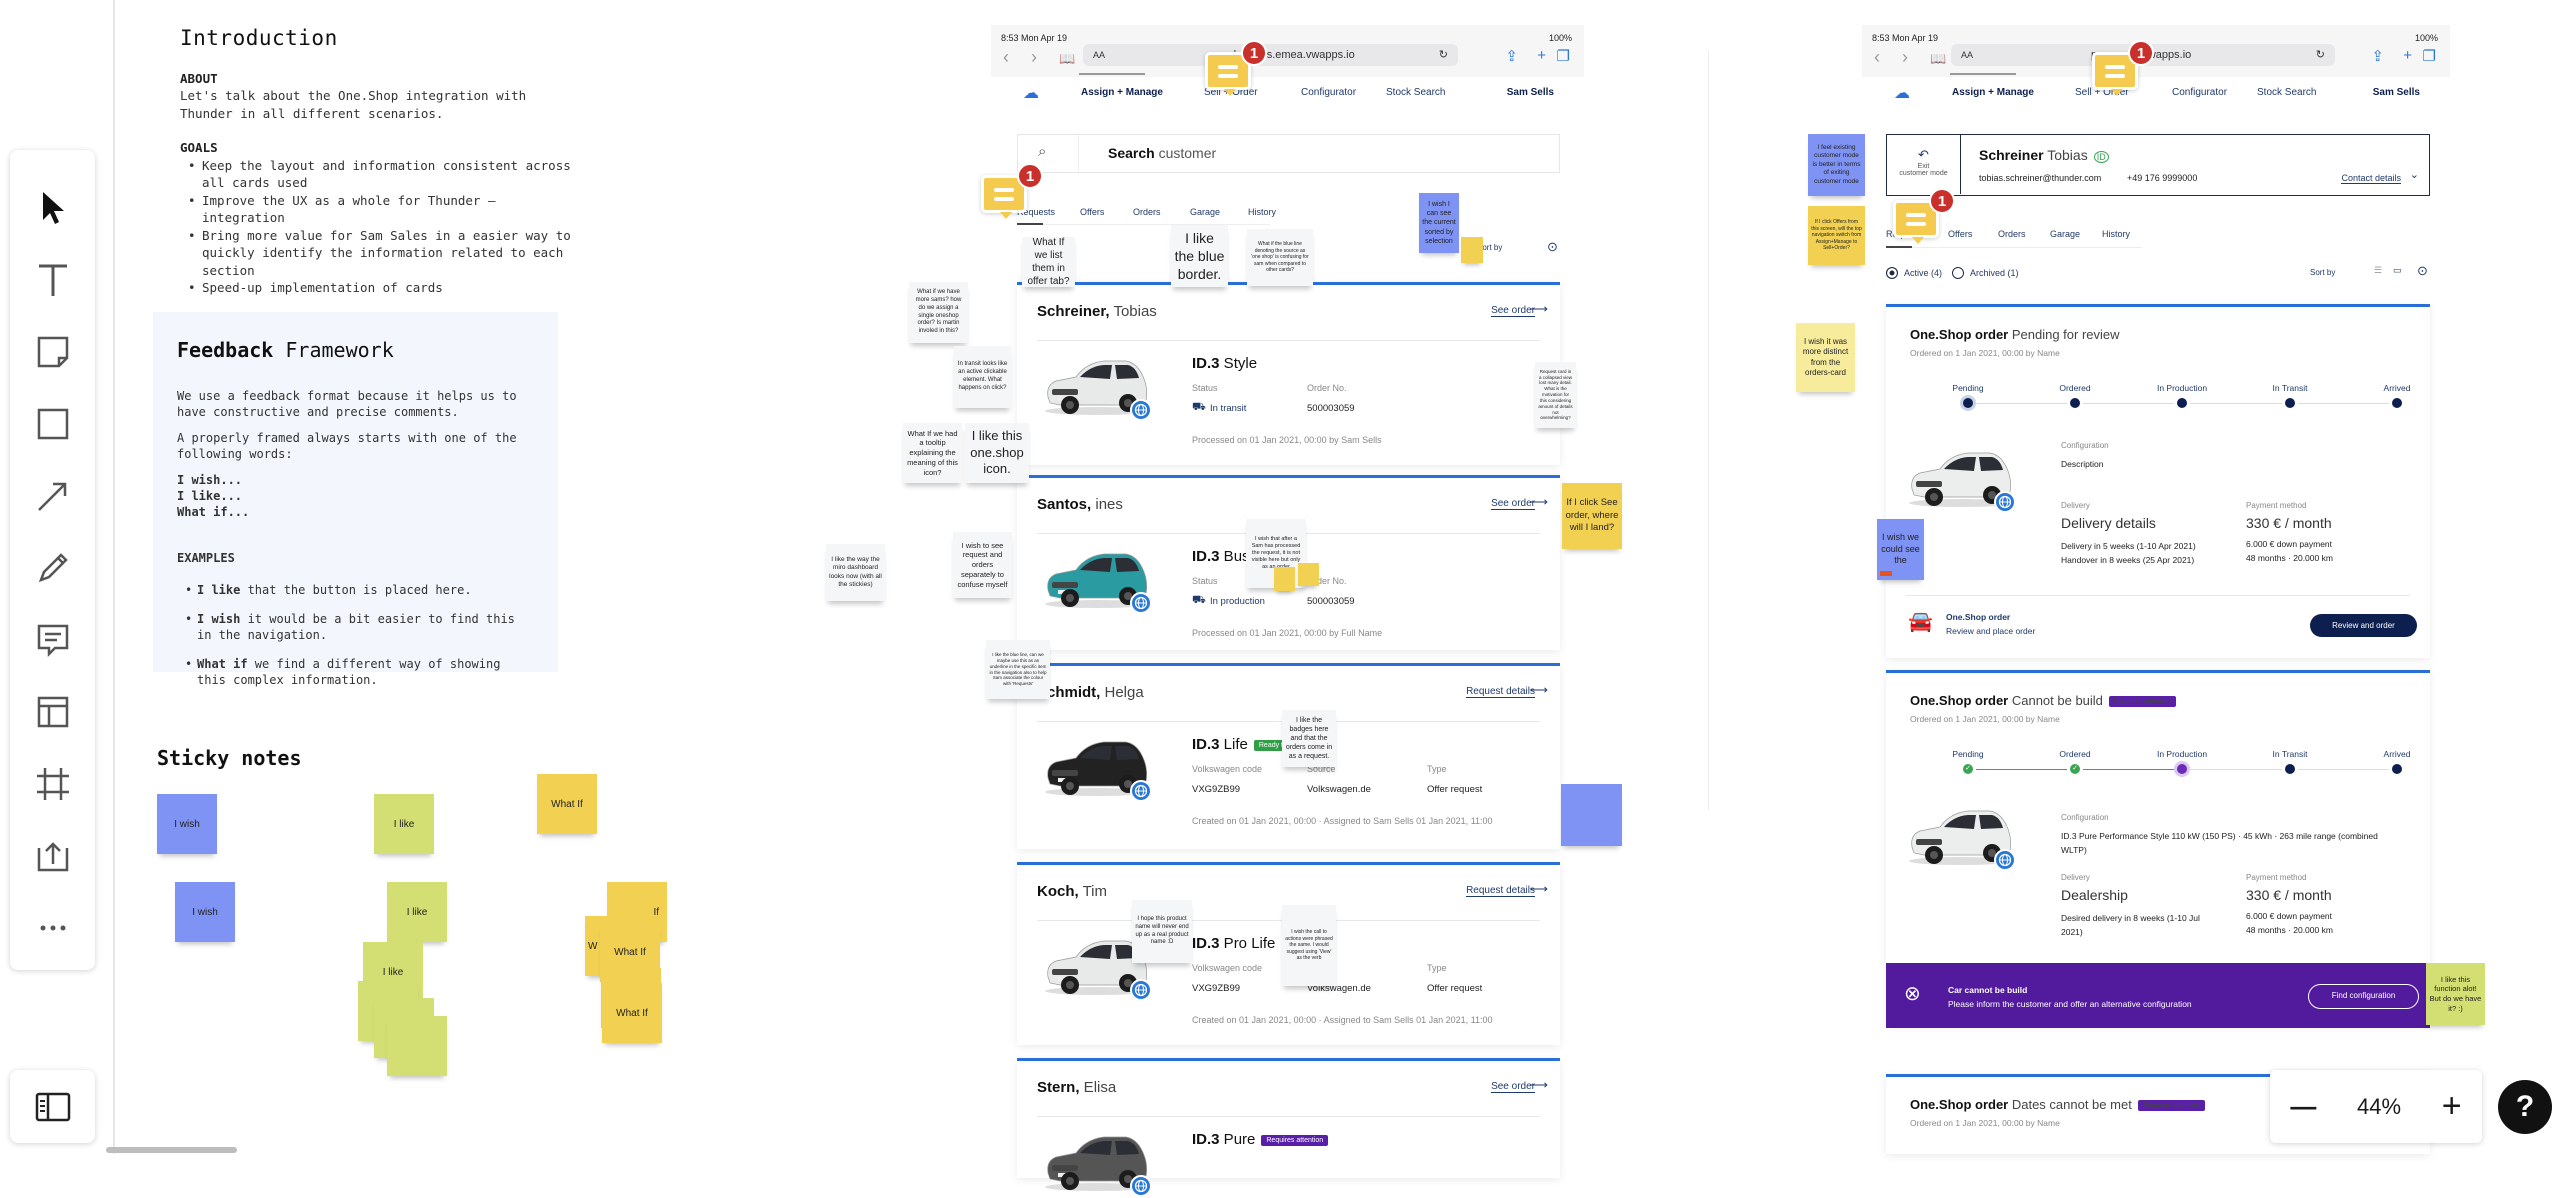 The width and height of the screenshot is (2560, 1198). What do you see at coordinates (2303, 1106) in the screenshot?
I see `zoom-out-button: —` at bounding box center [2303, 1106].